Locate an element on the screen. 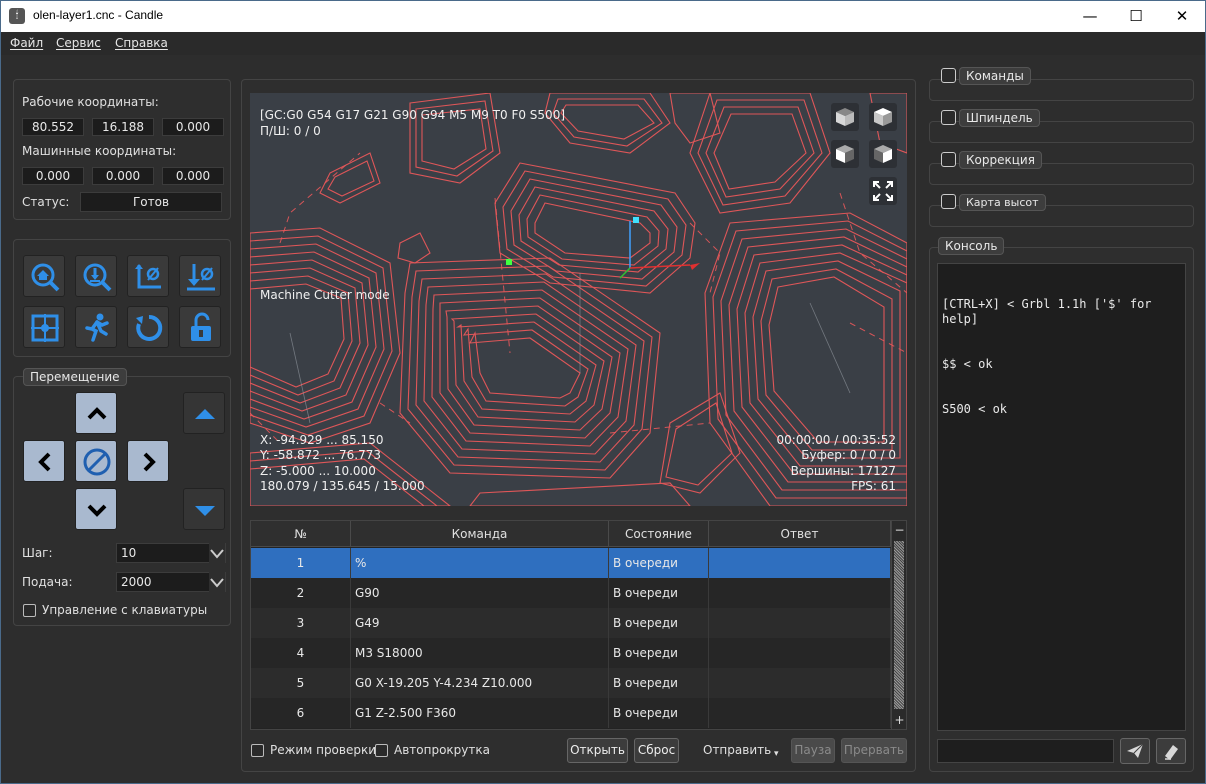 The image size is (1206, 784). cube-iso-view-icon is located at coordinates (883, 117).